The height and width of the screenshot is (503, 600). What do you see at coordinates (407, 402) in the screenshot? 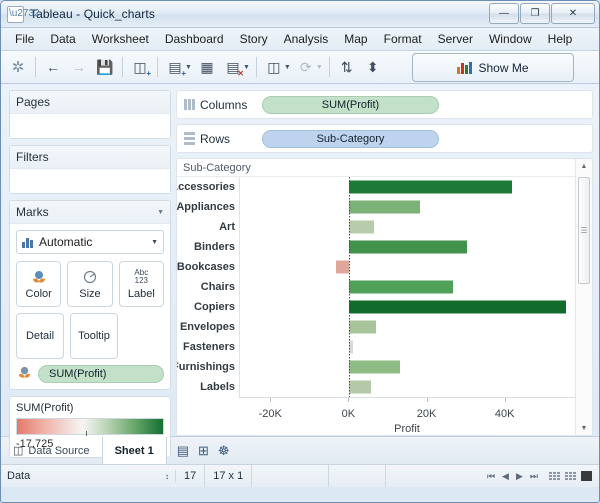
I see `x-axis` at bounding box center [407, 402].